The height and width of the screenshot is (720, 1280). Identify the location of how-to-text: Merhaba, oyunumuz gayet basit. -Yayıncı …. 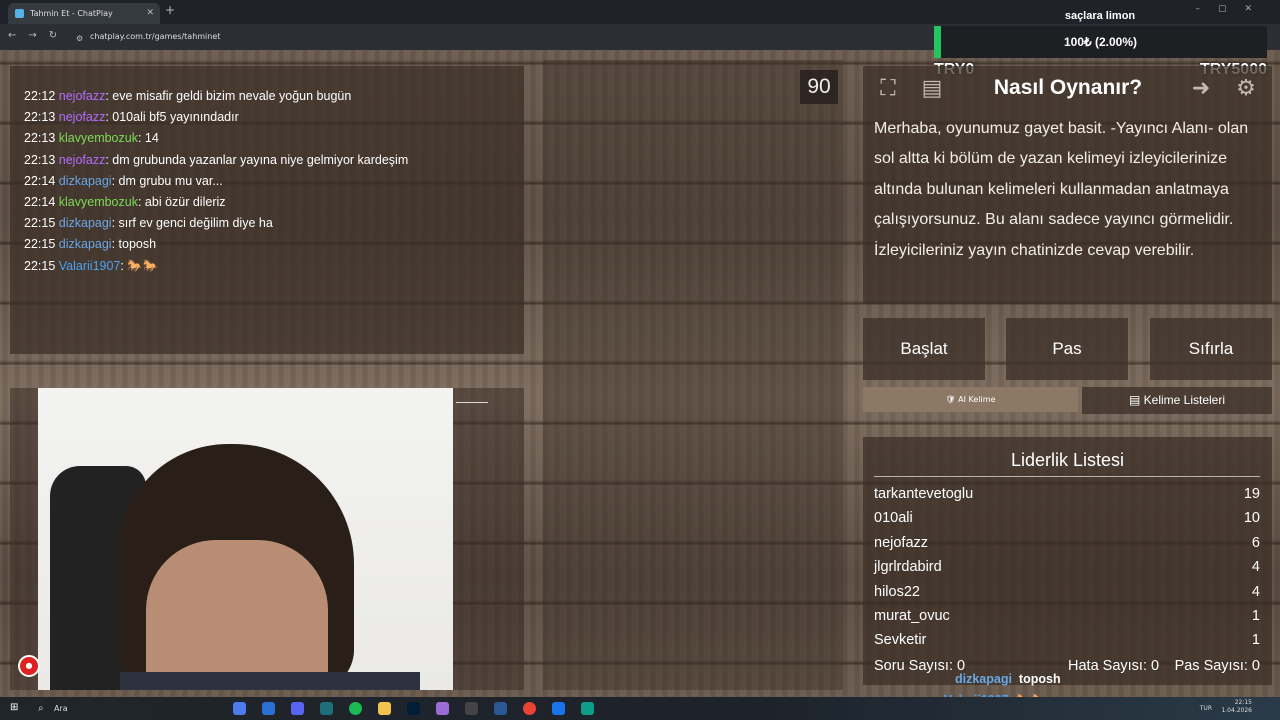
(1061, 189).